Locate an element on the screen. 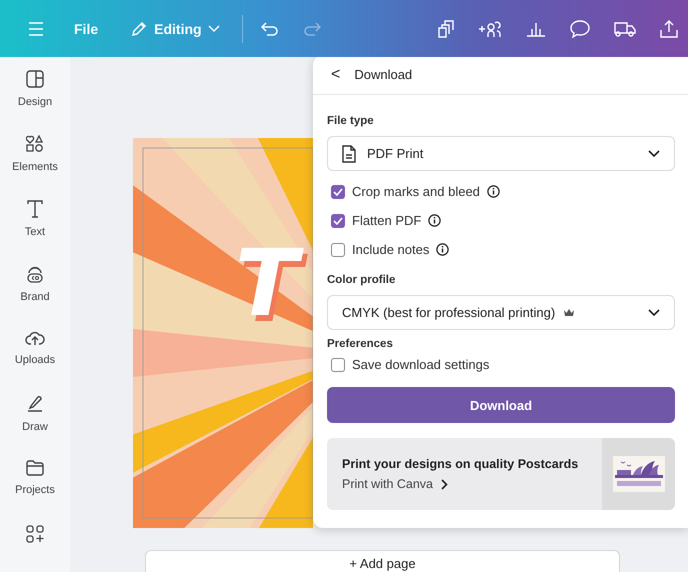 The width and height of the screenshot is (688, 572). sidebar-item: Text is located at coordinates (35, 232).